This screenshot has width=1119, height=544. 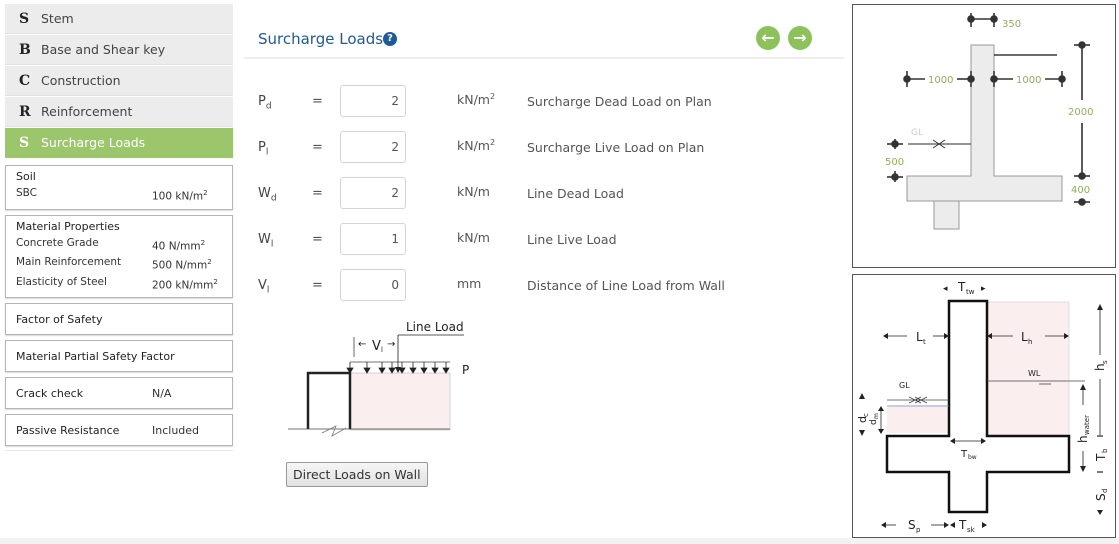 I want to click on concrete-grade-value: 40 N/mm2, so click(x=178, y=245).